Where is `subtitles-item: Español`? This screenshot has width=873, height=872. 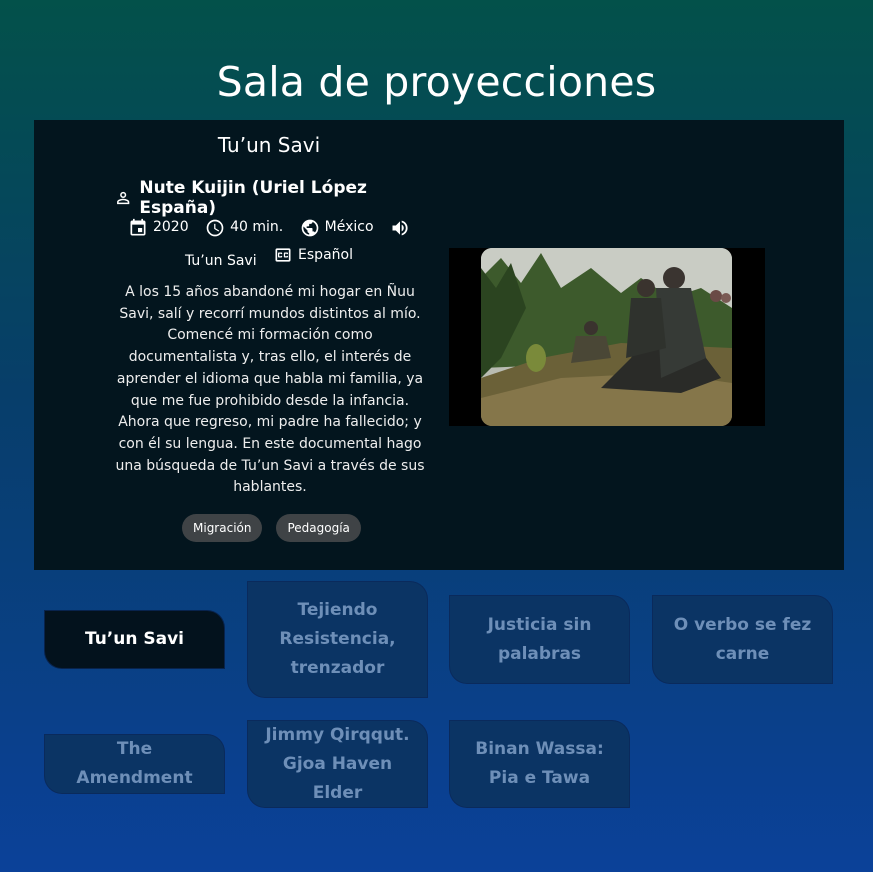 subtitles-item: Español is located at coordinates (313, 255).